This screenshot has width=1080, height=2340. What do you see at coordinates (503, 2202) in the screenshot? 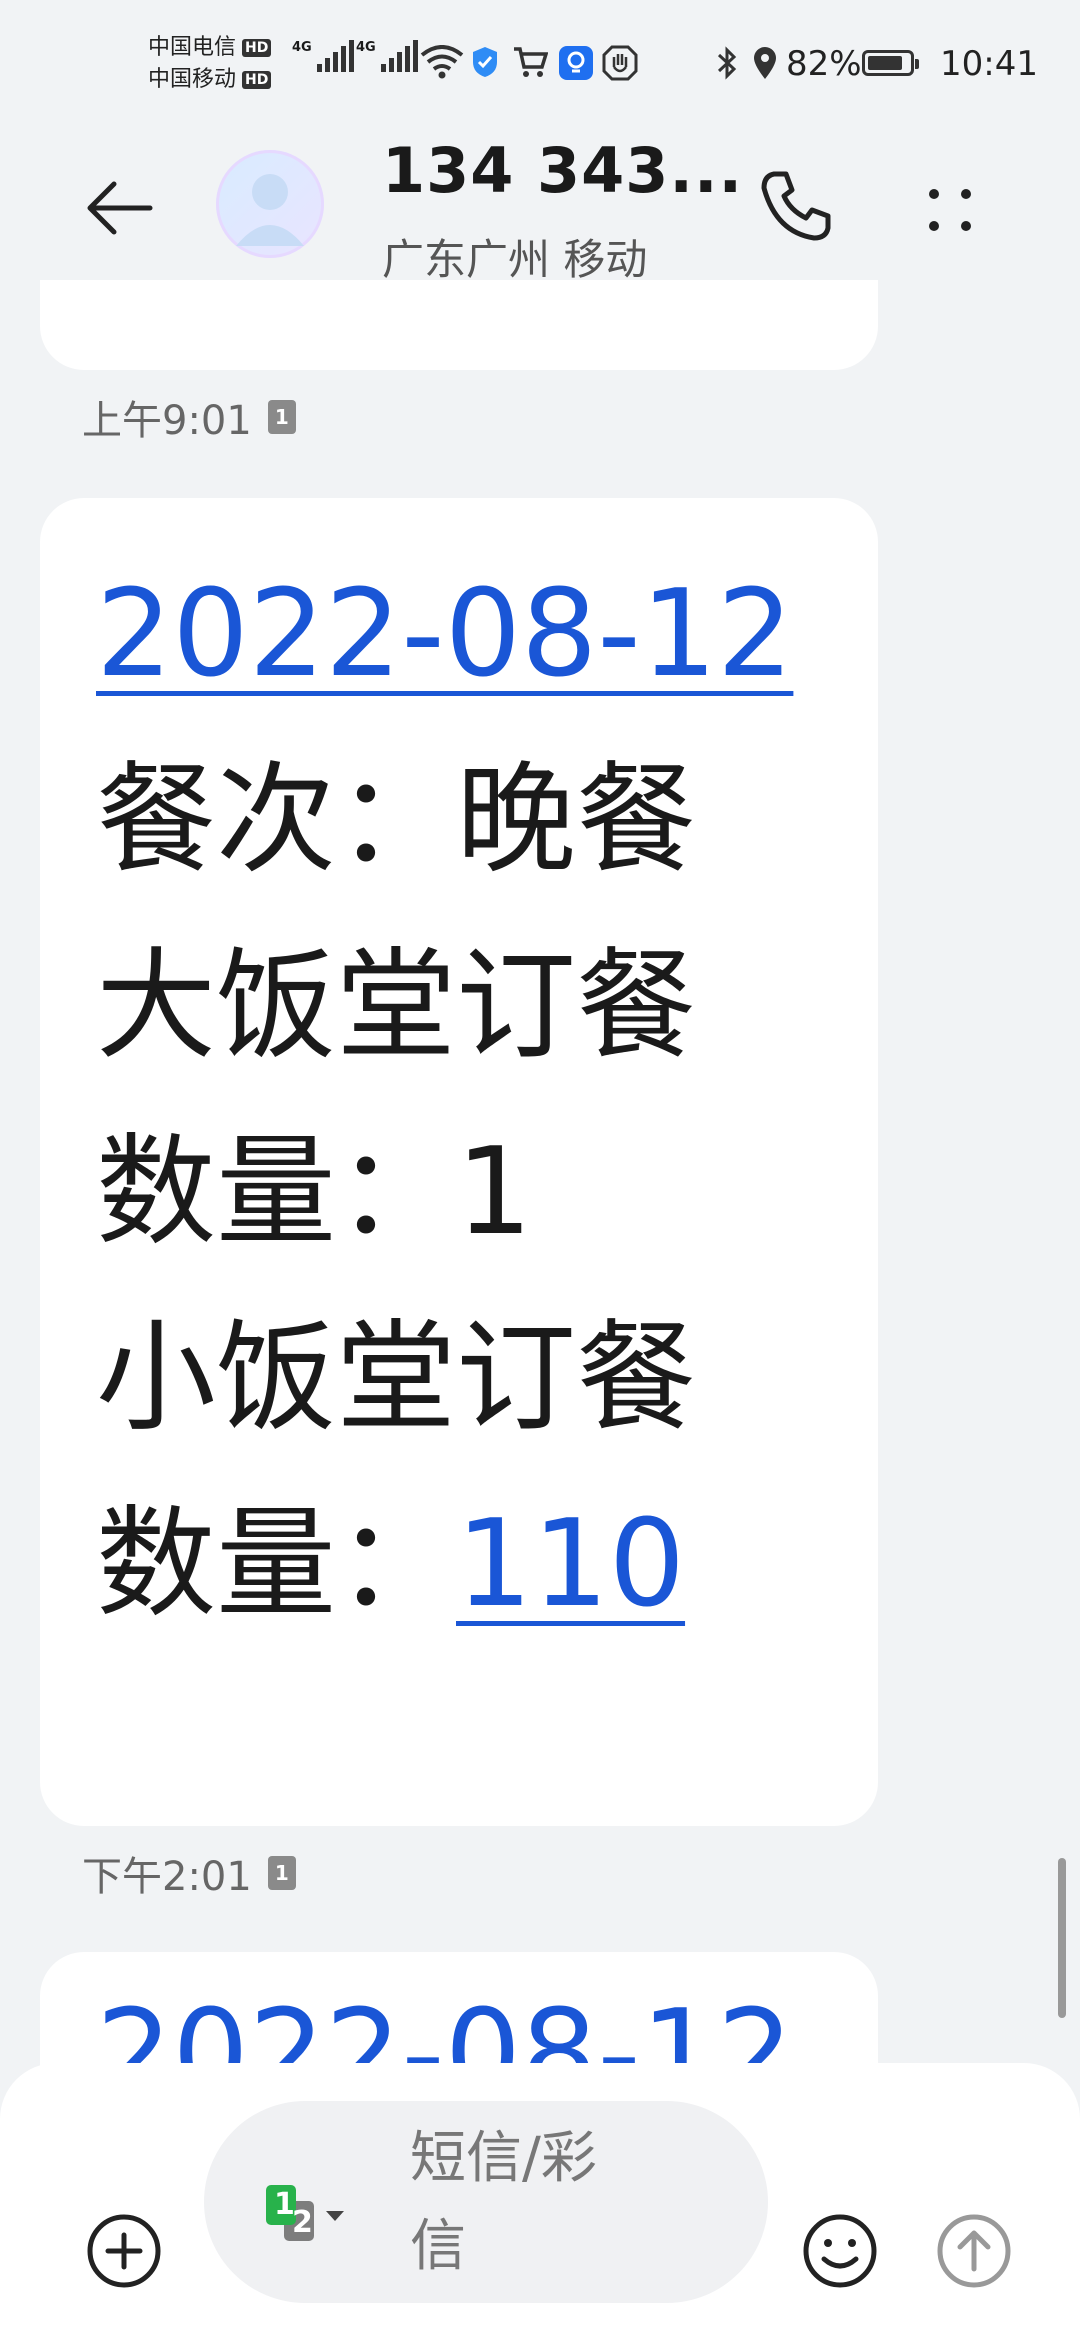
I see `input-placeholder: 短信/彩信` at bounding box center [503, 2202].